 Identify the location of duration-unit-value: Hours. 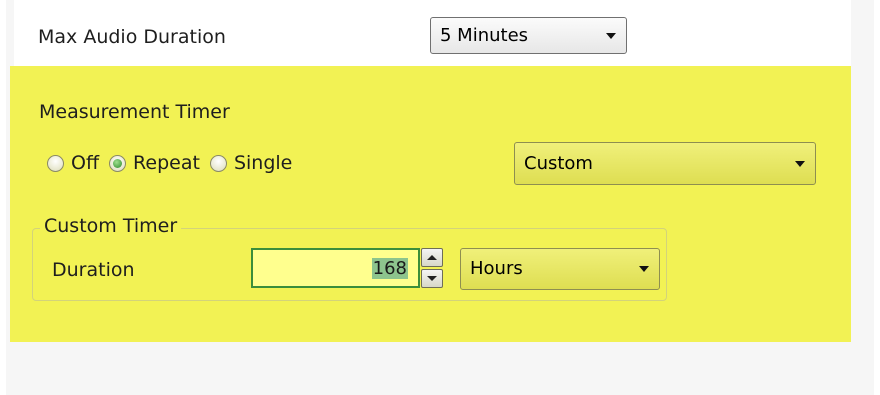
(496, 268).